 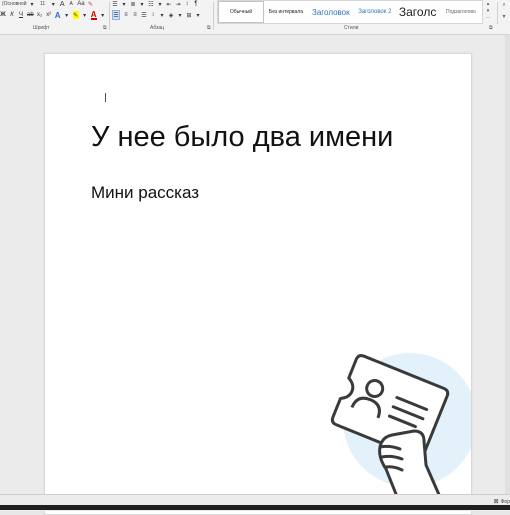 What do you see at coordinates (105, 28) in the screenshot?
I see `font-dialog-launcher-icon: ⧉` at bounding box center [105, 28].